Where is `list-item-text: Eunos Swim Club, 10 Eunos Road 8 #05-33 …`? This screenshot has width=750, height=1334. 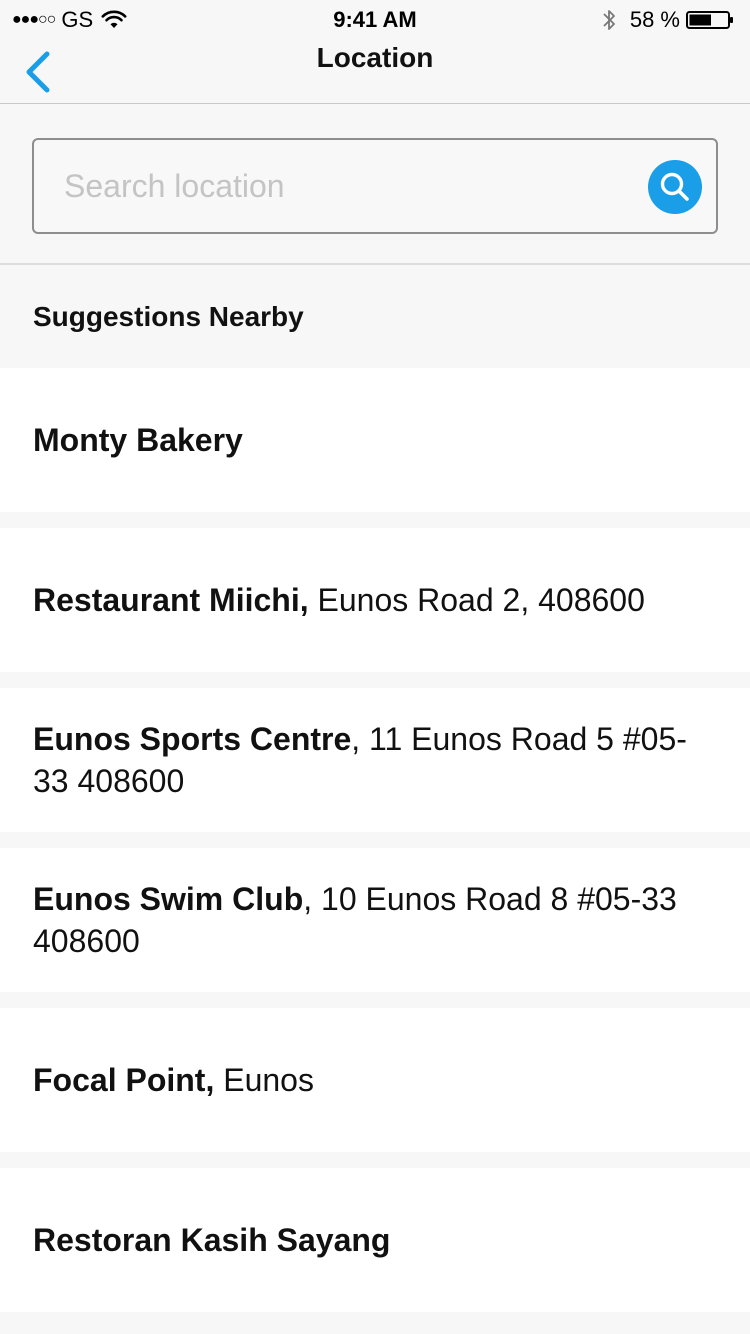
list-item-text: Eunos Swim Club, 10 Eunos Road 8 #05-33 … is located at coordinates (375, 920).